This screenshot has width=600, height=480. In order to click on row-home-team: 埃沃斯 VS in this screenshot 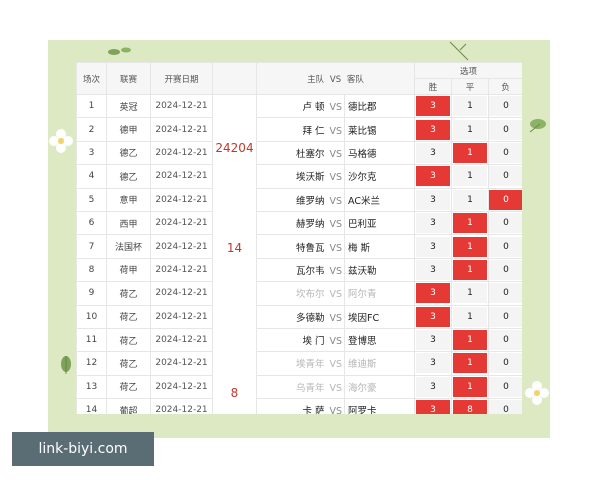, I will do `click(300, 176)`.